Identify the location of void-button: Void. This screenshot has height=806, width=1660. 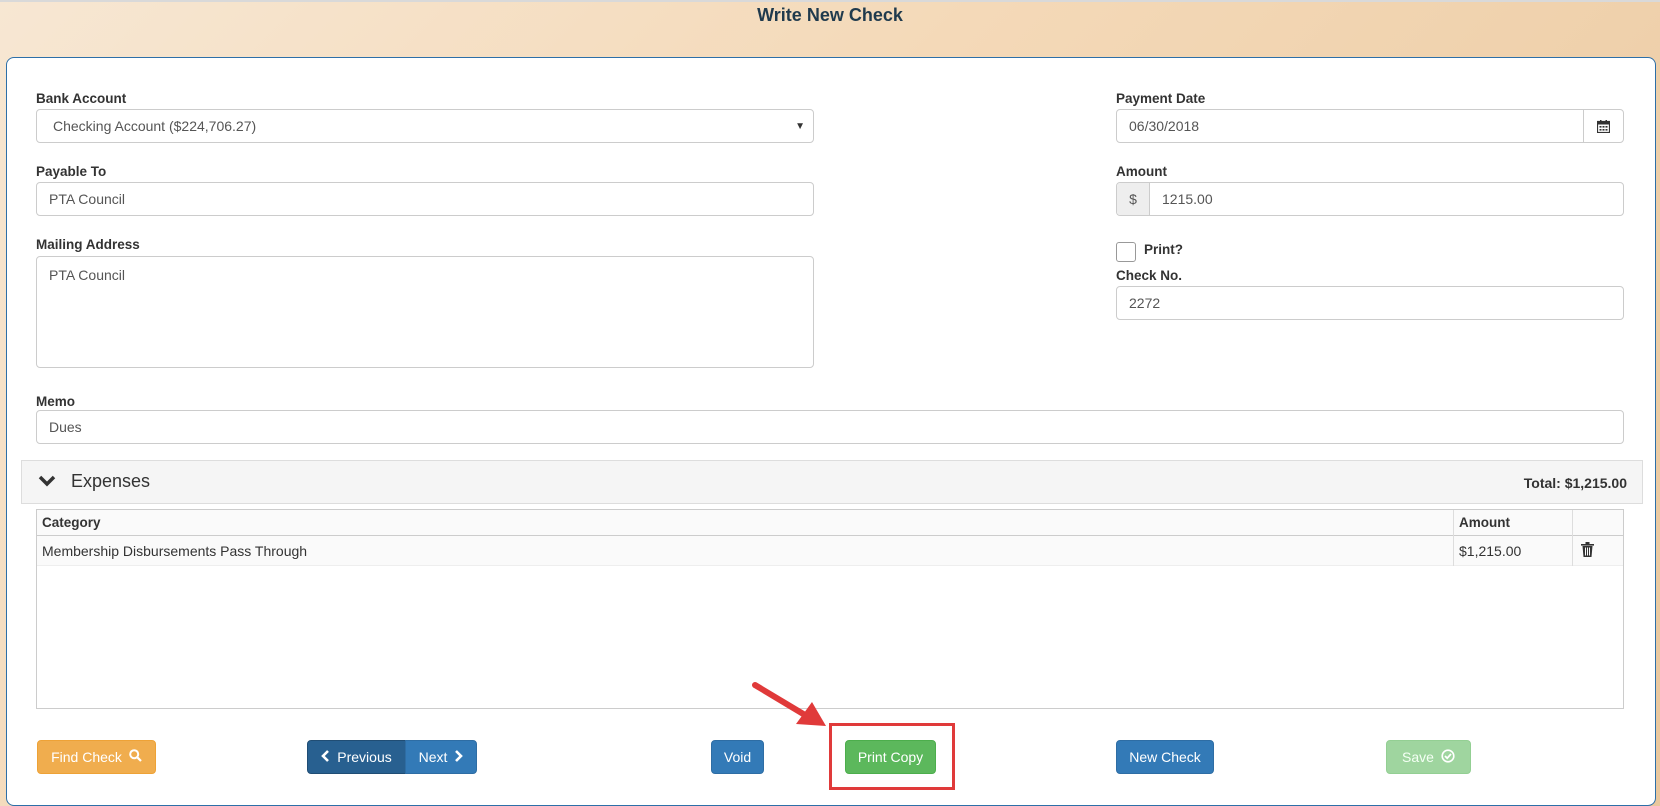
(737, 757).